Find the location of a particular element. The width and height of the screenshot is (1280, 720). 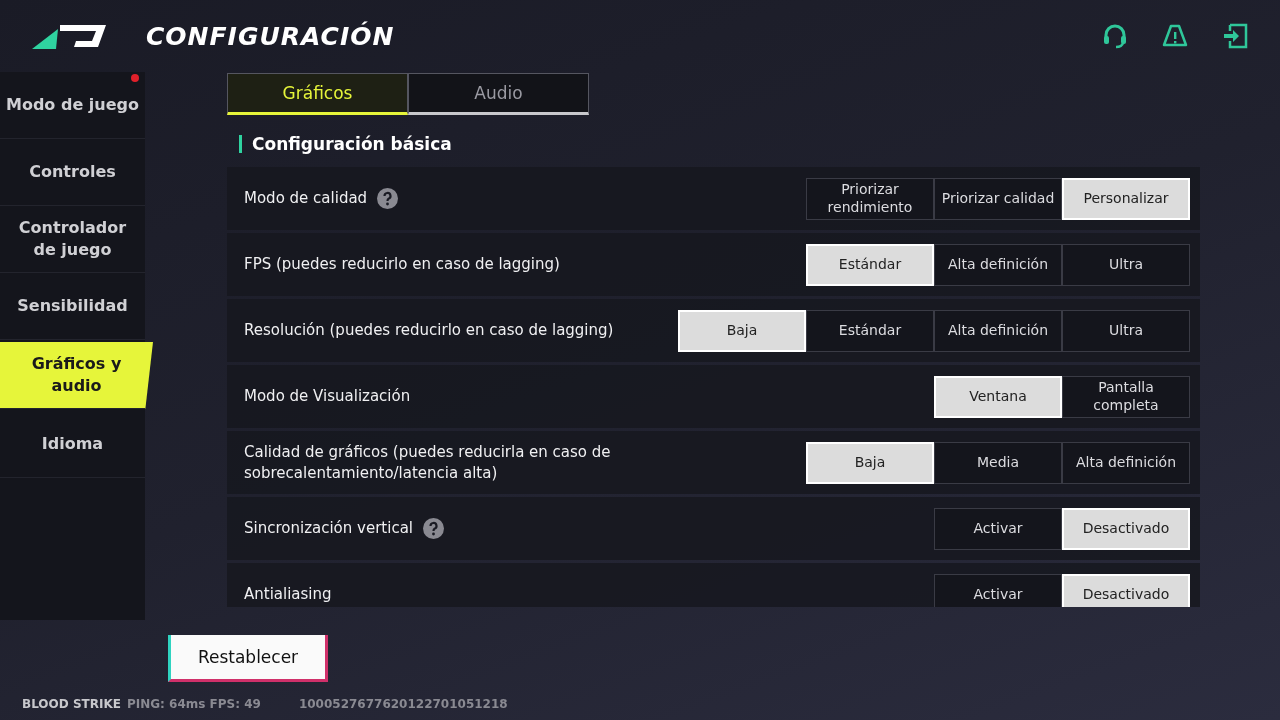

sidebar-item: Controlador de juego is located at coordinates (72, 239).